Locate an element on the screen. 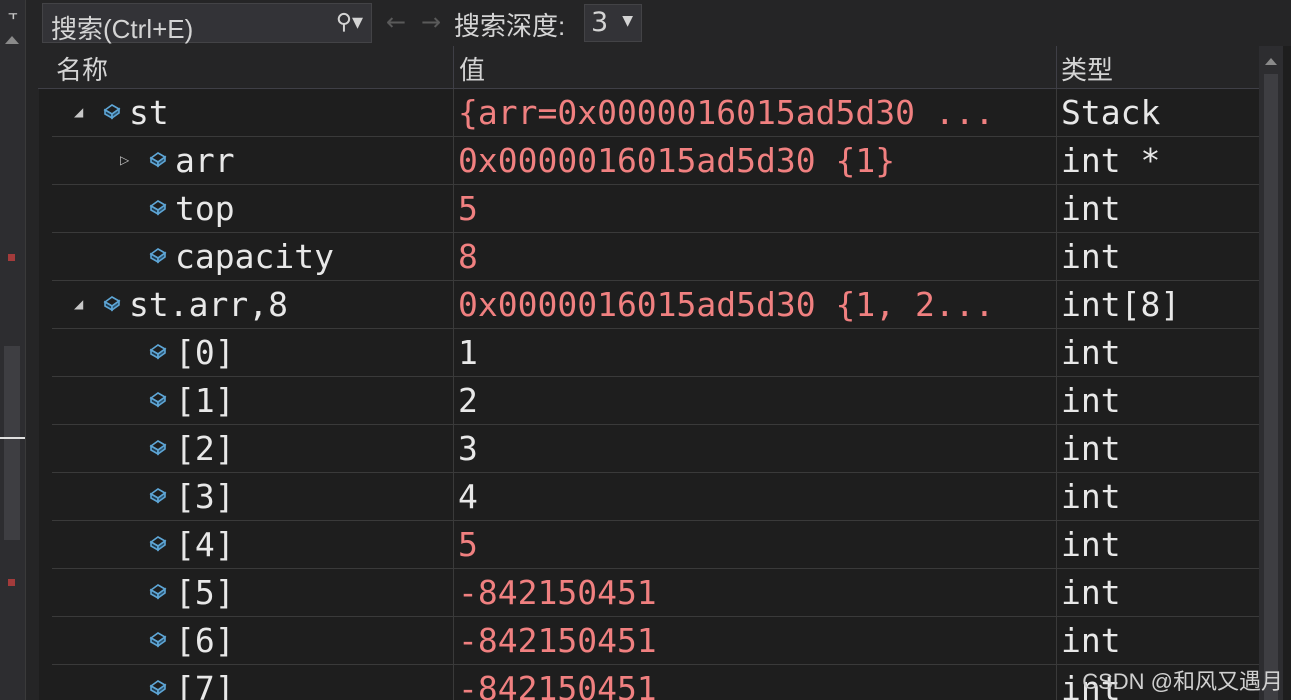 The height and width of the screenshot is (700, 1291). row-name: st.arr,8 is located at coordinates (208, 304).